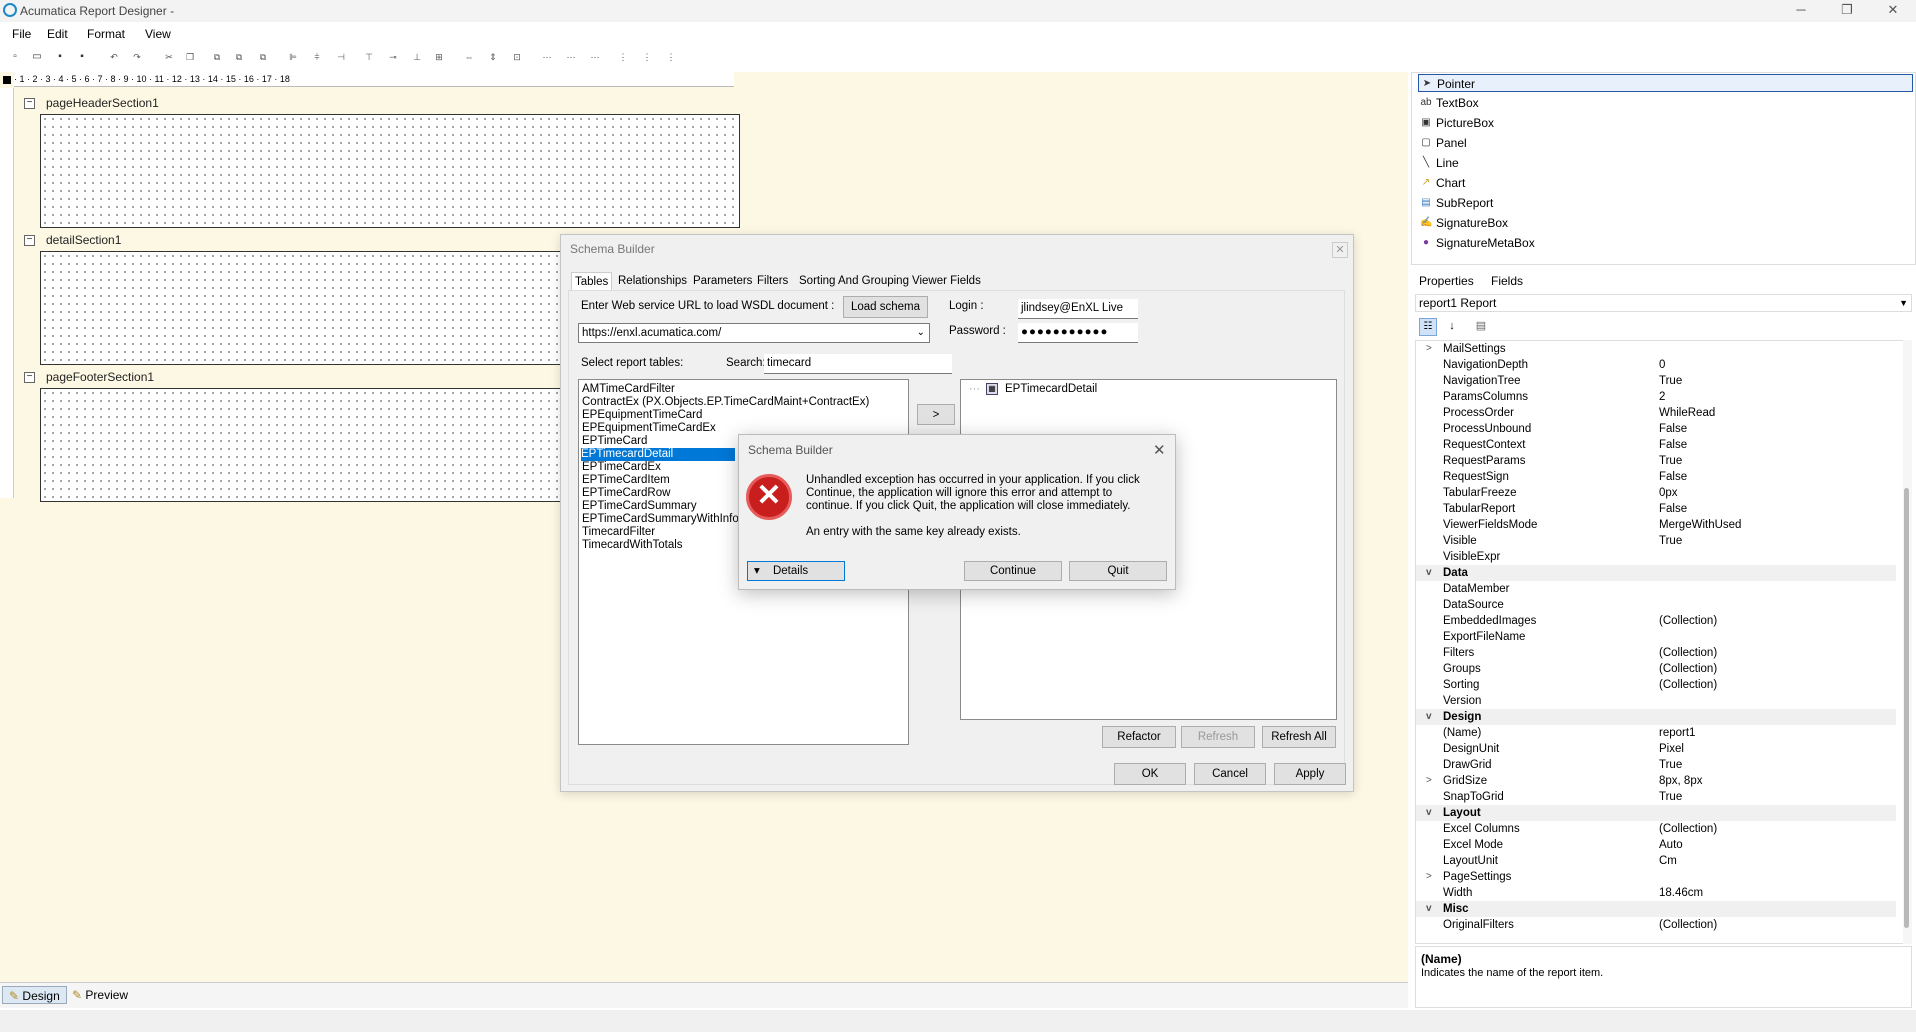 The width and height of the screenshot is (1916, 1032). Describe the element at coordinates (1801, 11) in the screenshot. I see `minimize-button: ─` at that location.